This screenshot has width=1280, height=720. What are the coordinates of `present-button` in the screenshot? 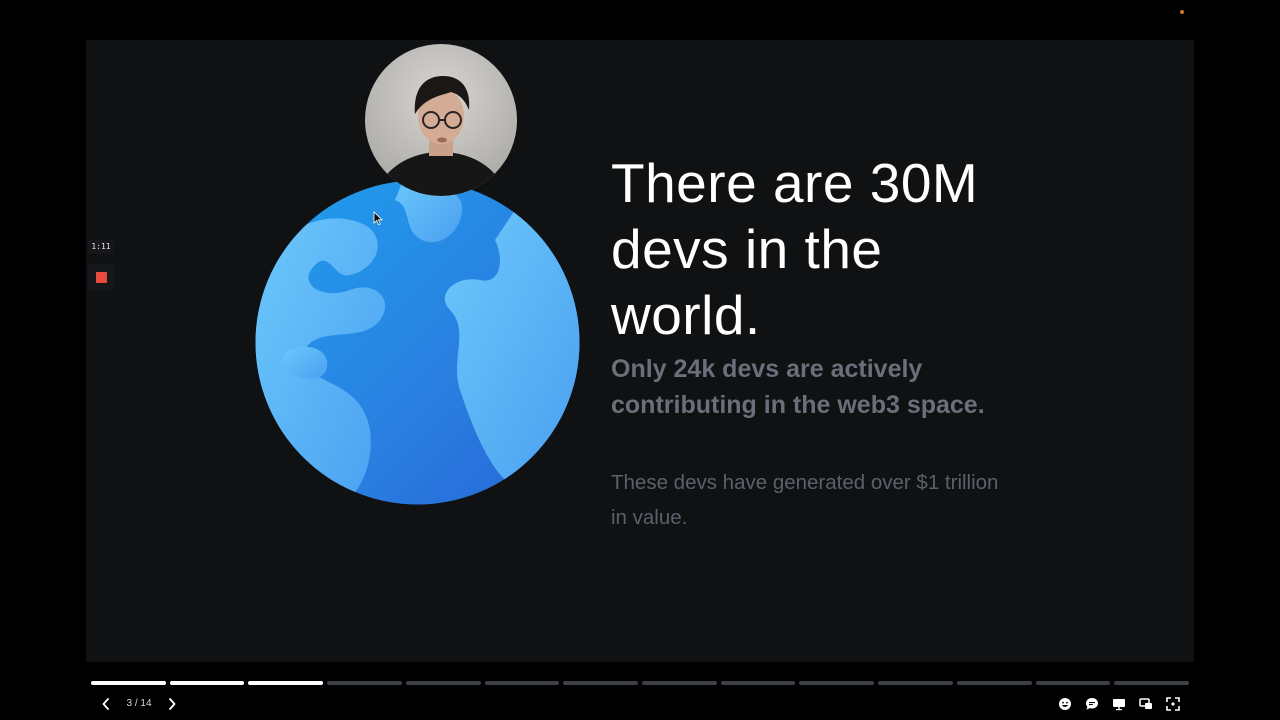 It's located at (1119, 704).